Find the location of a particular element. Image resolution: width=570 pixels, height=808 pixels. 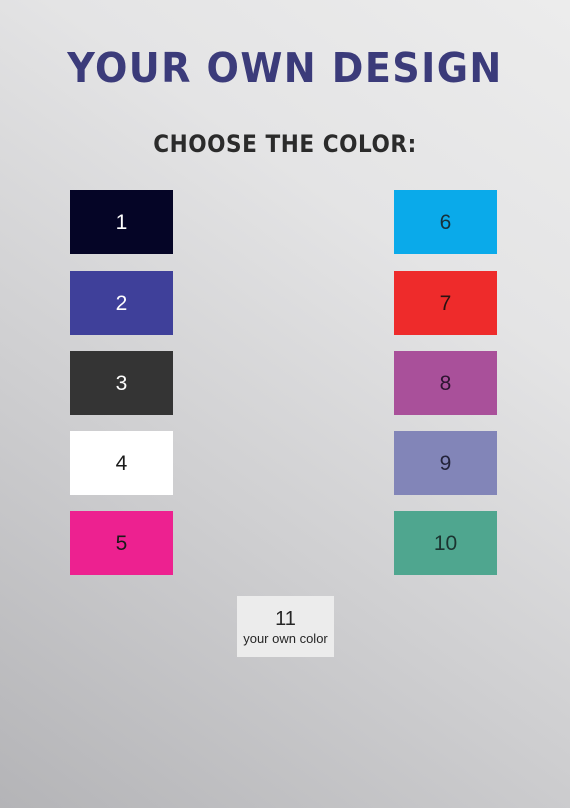

color-swatch-4: 4 is located at coordinates (121, 463).